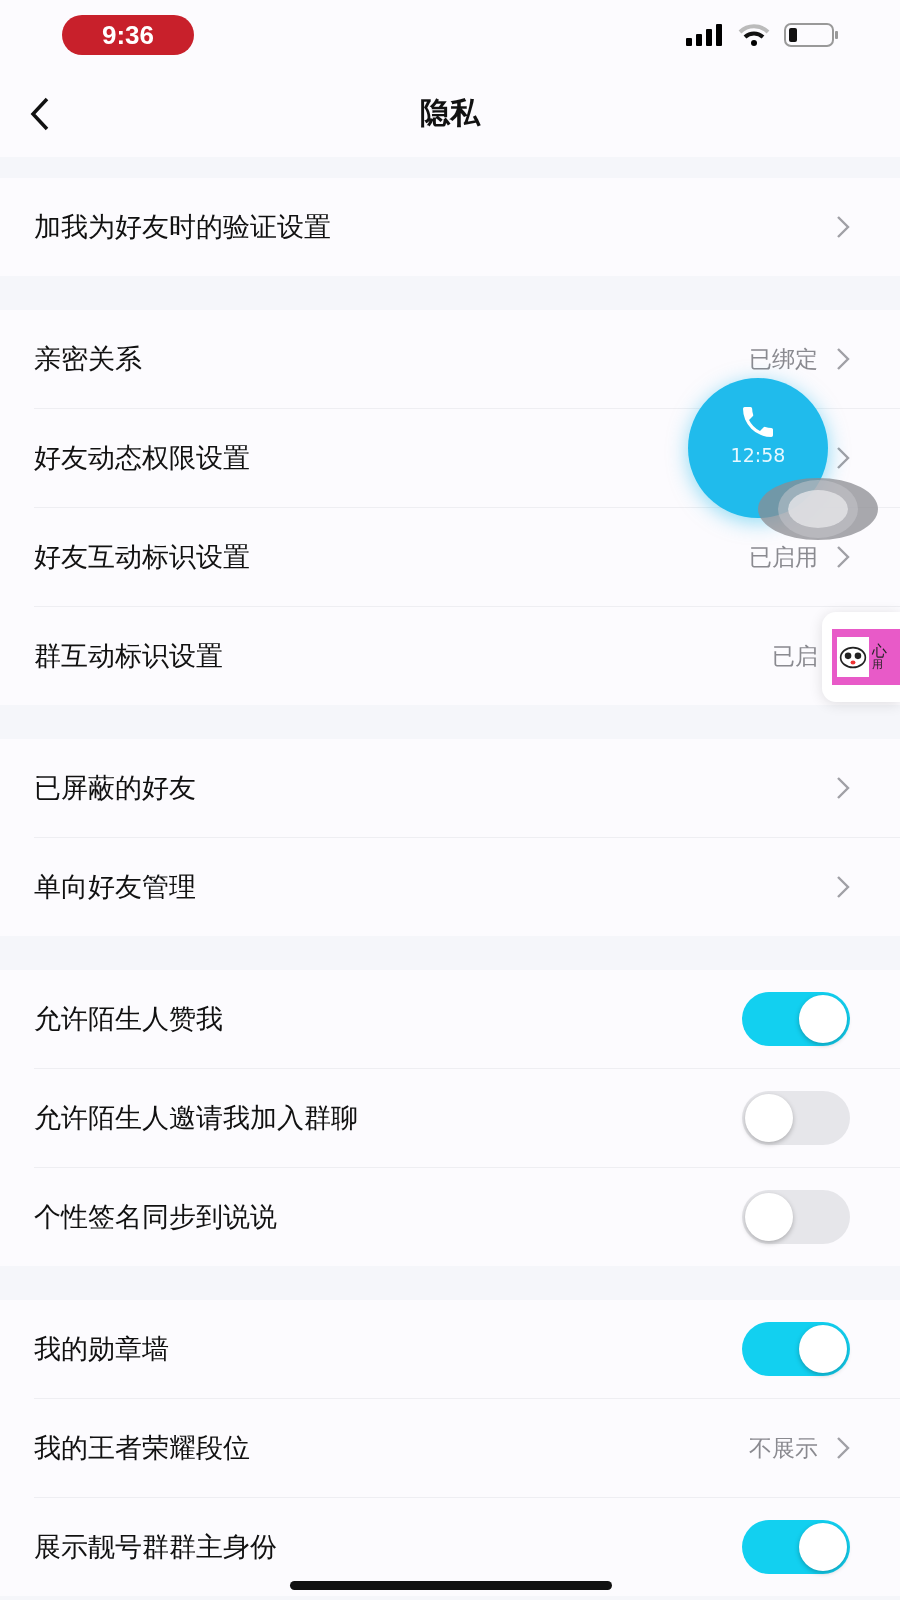 The height and width of the screenshot is (1600, 900). Describe the element at coordinates (128, 1019) in the screenshot. I see `row-label: 允许陌生人赞我` at that location.